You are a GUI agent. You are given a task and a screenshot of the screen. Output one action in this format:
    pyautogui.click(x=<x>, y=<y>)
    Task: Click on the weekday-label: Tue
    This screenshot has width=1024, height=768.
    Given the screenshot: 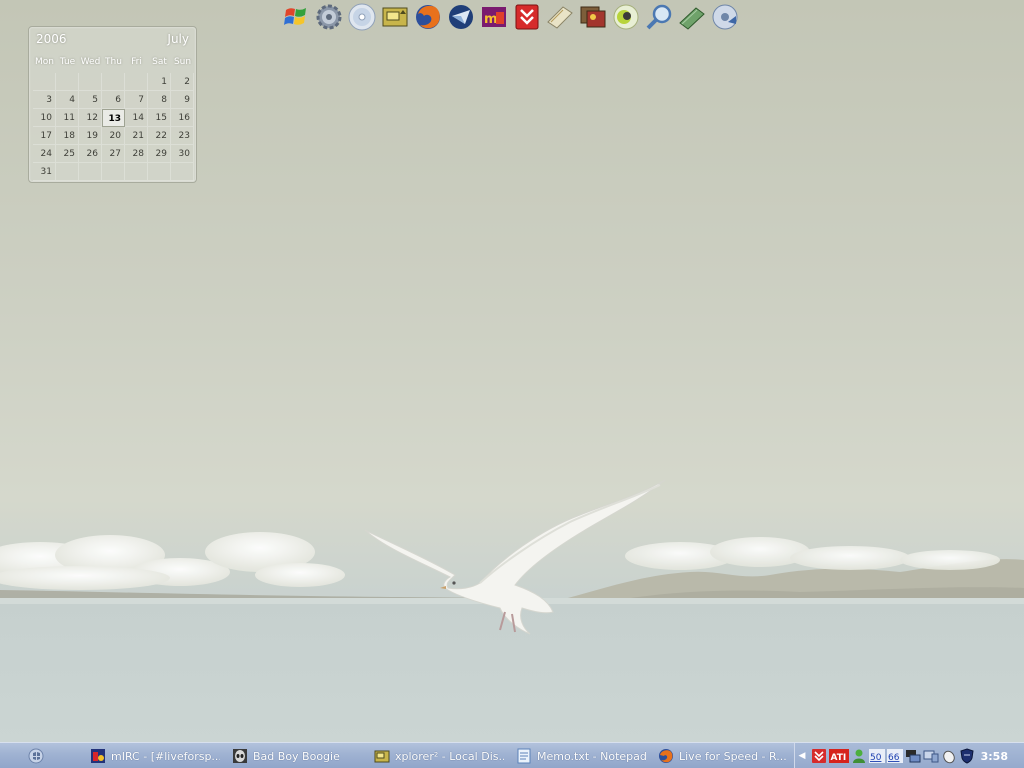 What is the action you would take?
    pyautogui.click(x=67, y=62)
    